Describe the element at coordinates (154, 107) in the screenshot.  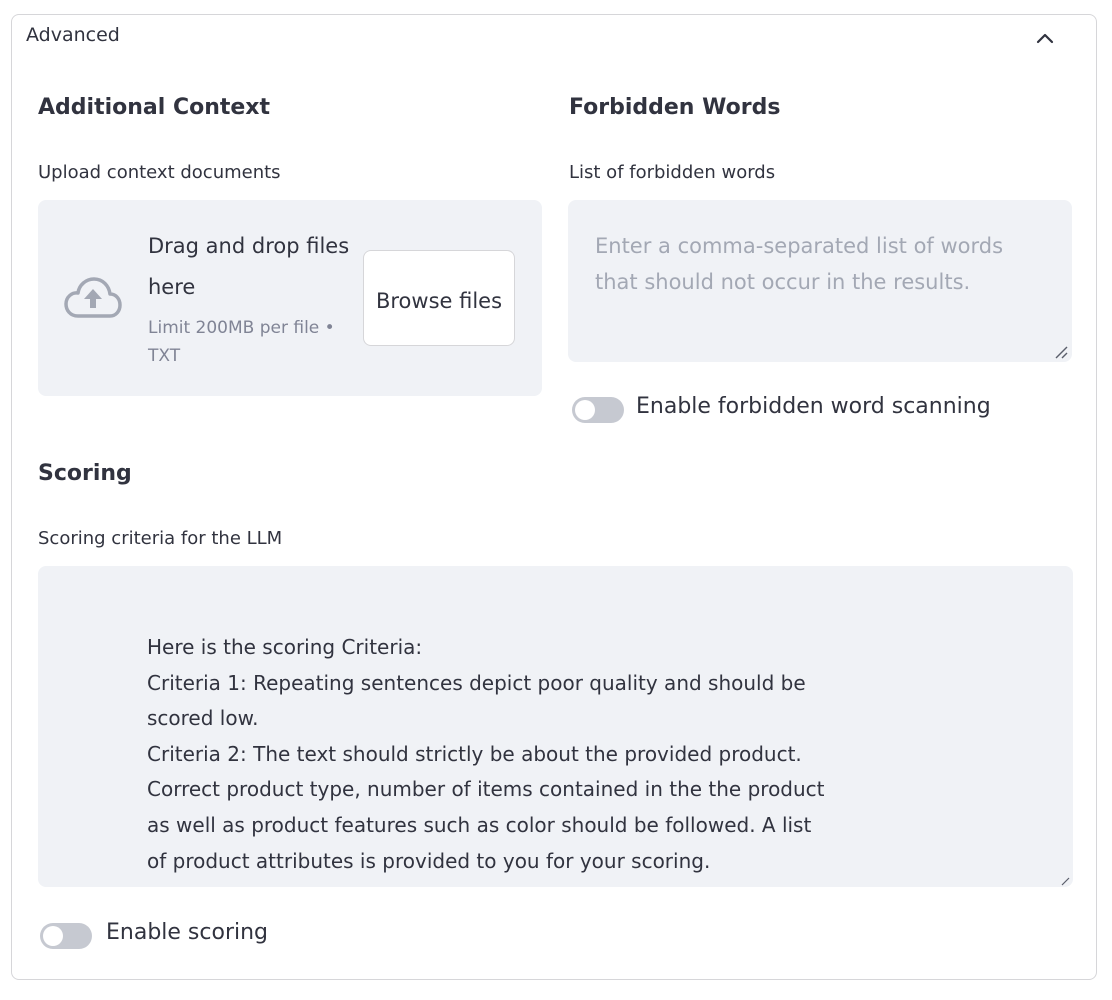
I see `additional-context-heading: Additional Context` at that location.